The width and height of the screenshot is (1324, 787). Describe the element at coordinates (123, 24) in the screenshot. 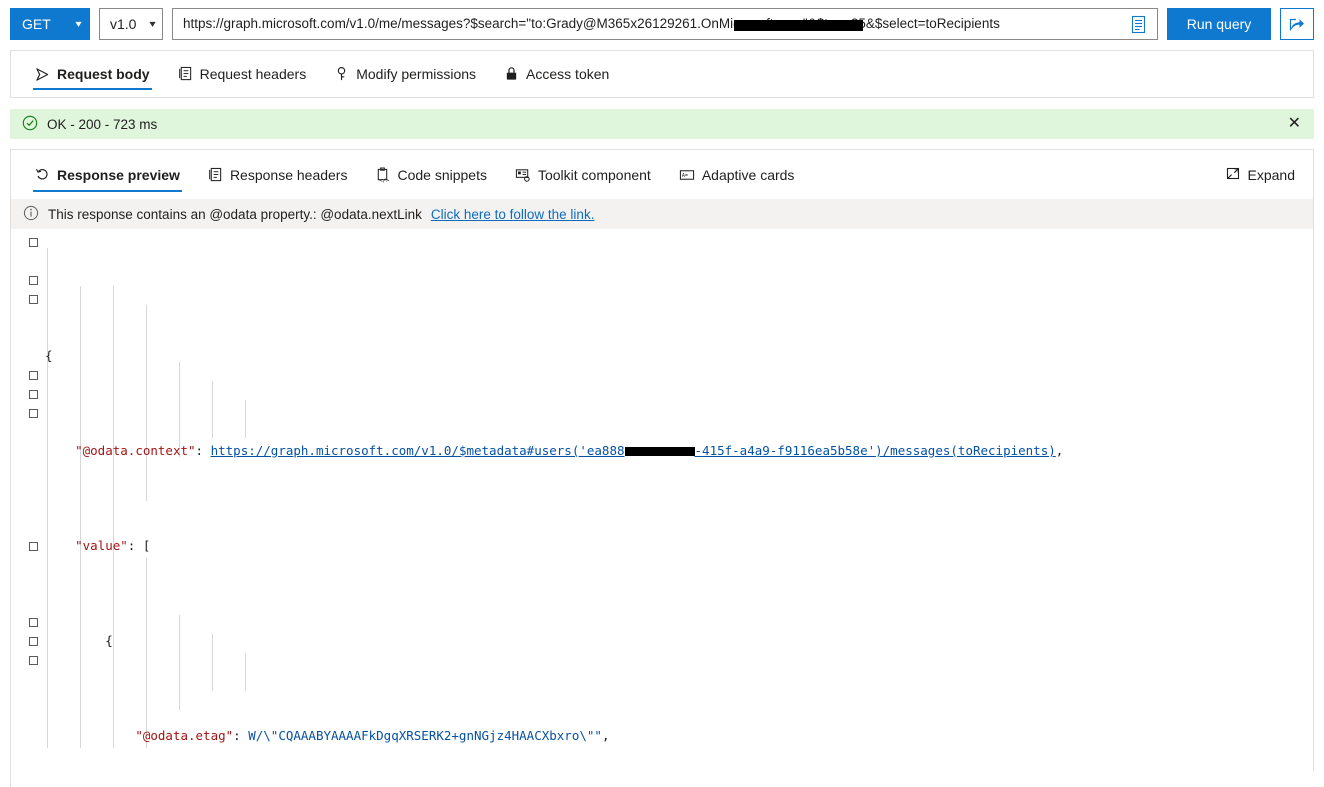

I see `api-version-value: v1.0` at that location.